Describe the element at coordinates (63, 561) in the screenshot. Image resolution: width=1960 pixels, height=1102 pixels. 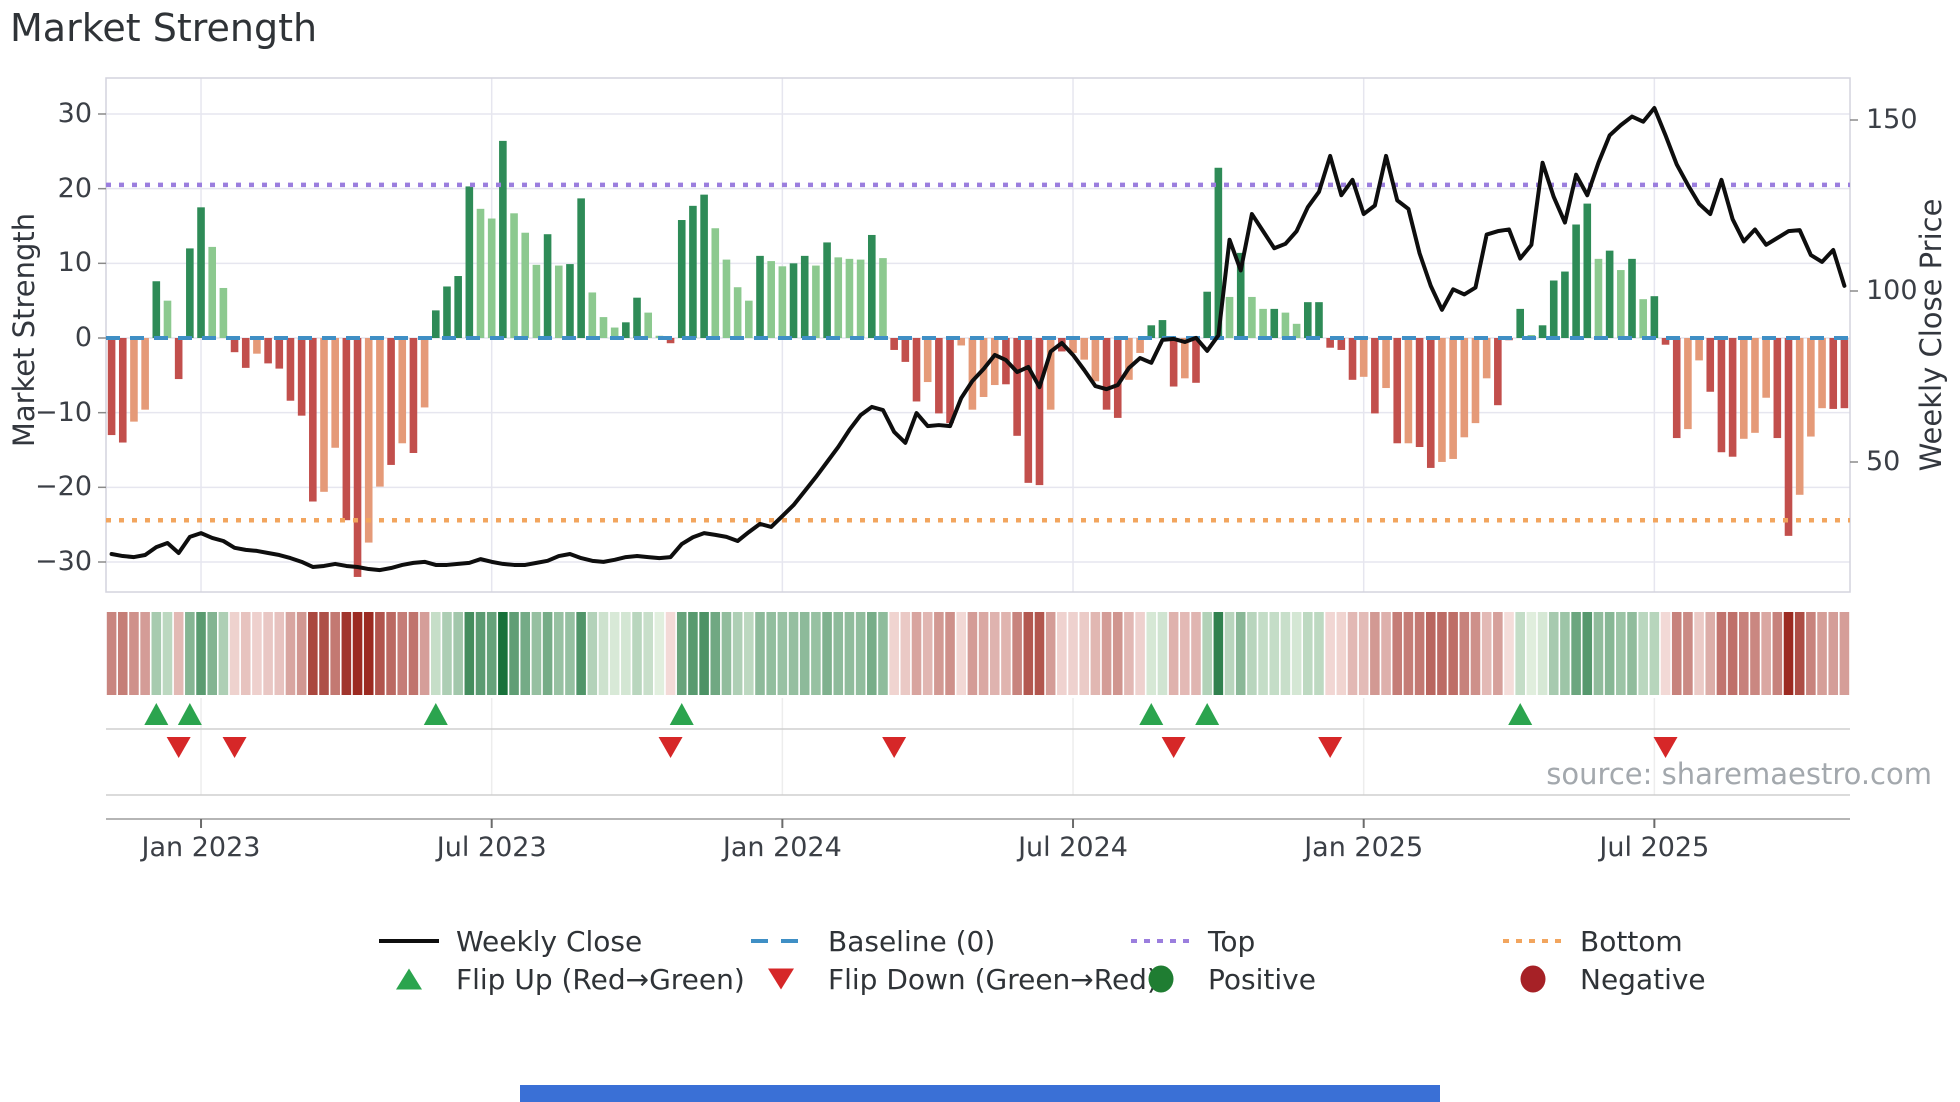
I see `y-tick-label-left: −30` at that location.